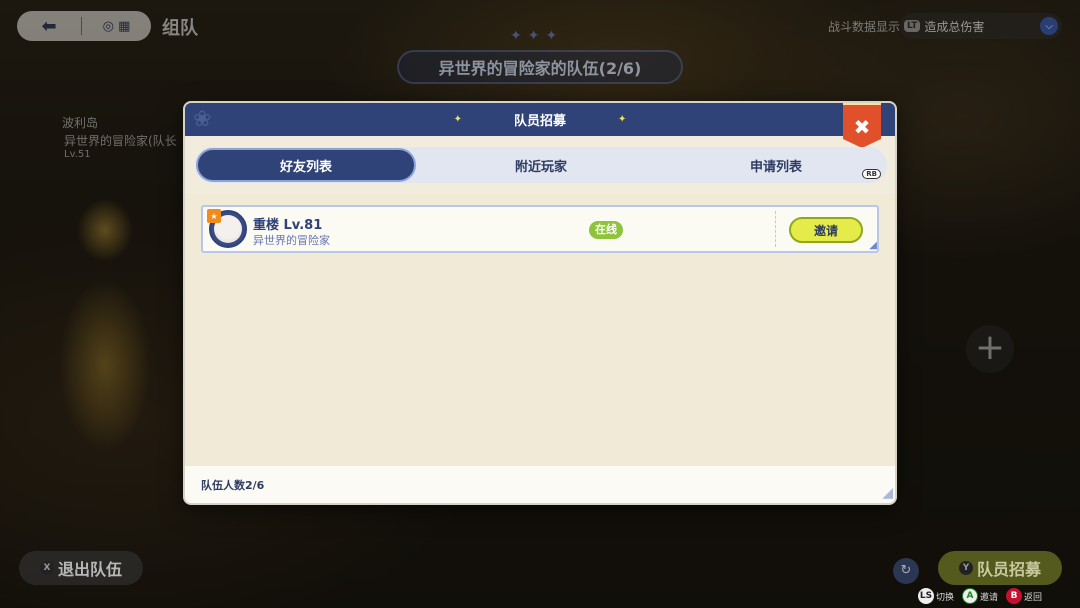 The image size is (1080, 608). What do you see at coordinates (227, 228) in the screenshot?
I see `friend-avatar-wrap: ★` at bounding box center [227, 228].